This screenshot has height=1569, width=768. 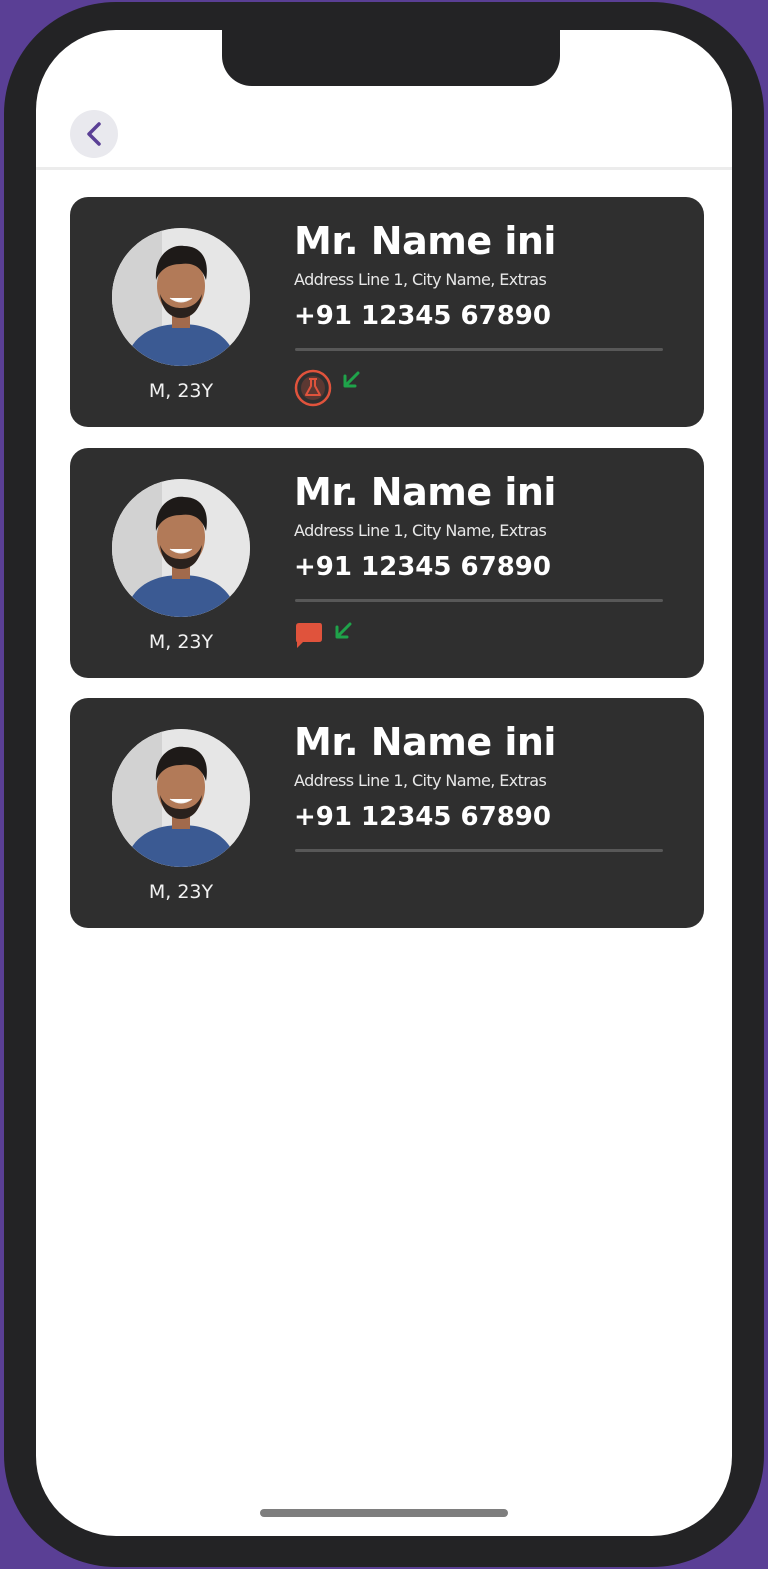 I want to click on chat-bubble-icon, so click(x=309, y=635).